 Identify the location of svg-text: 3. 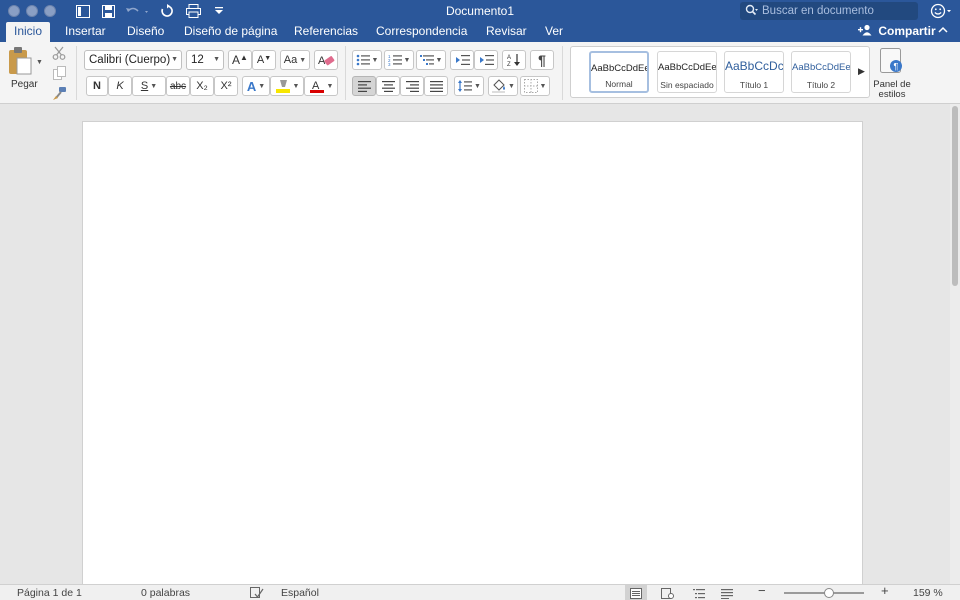
(389, 64).